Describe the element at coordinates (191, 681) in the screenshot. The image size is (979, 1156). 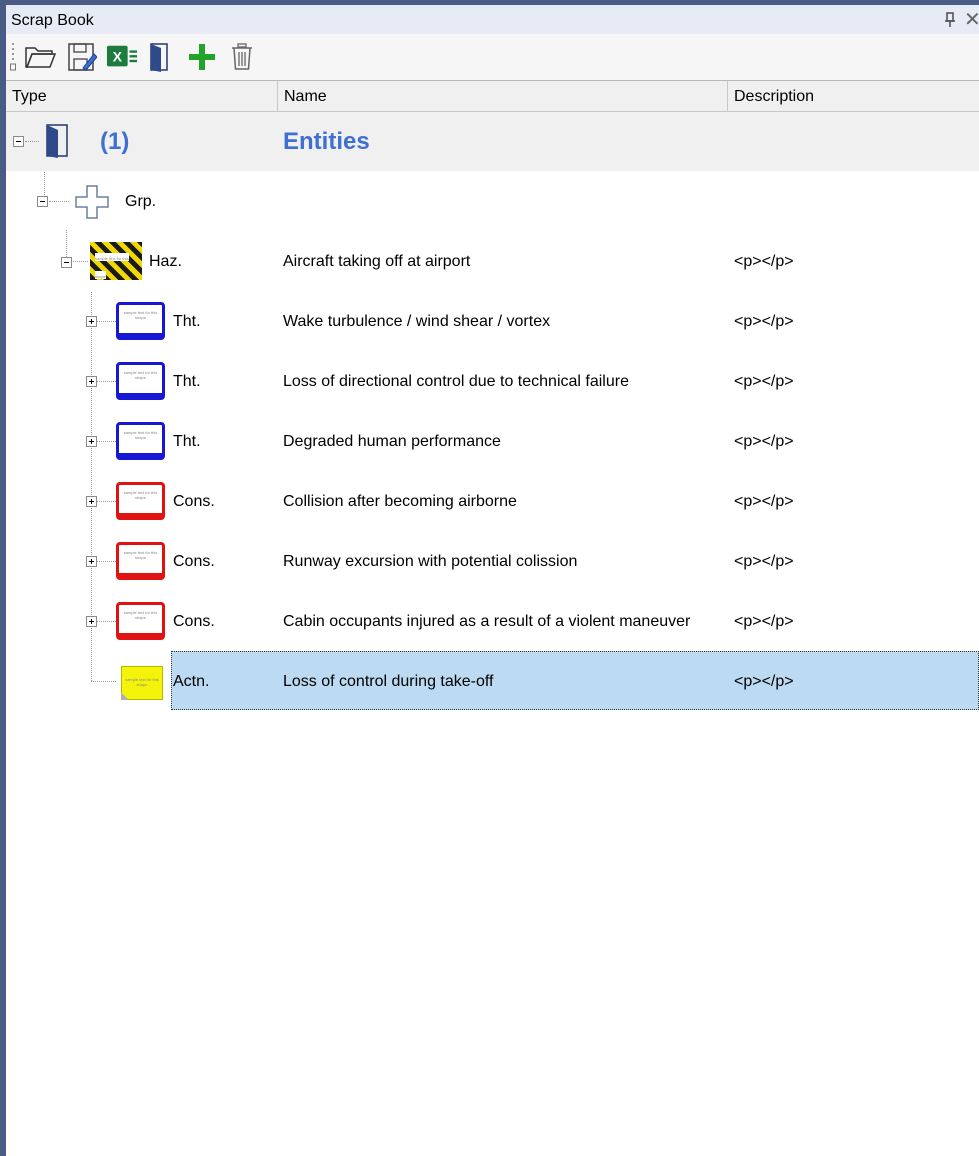
I see `type-cell: Actn.` at that location.